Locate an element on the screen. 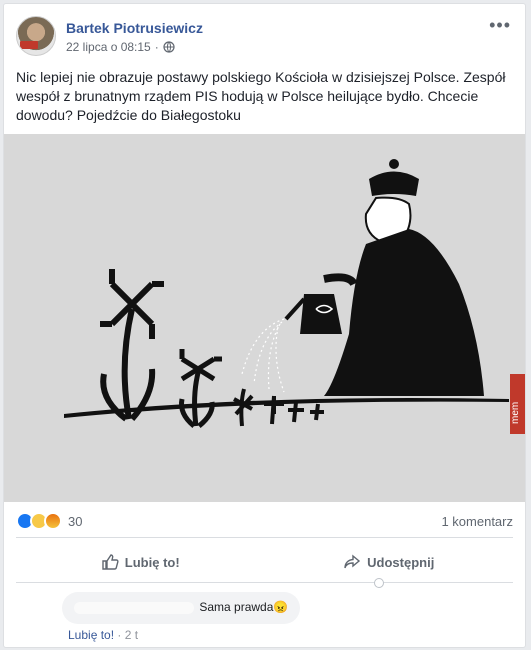 The width and height of the screenshot is (531, 650). comment-text: Sama prawda is located at coordinates (236, 607).